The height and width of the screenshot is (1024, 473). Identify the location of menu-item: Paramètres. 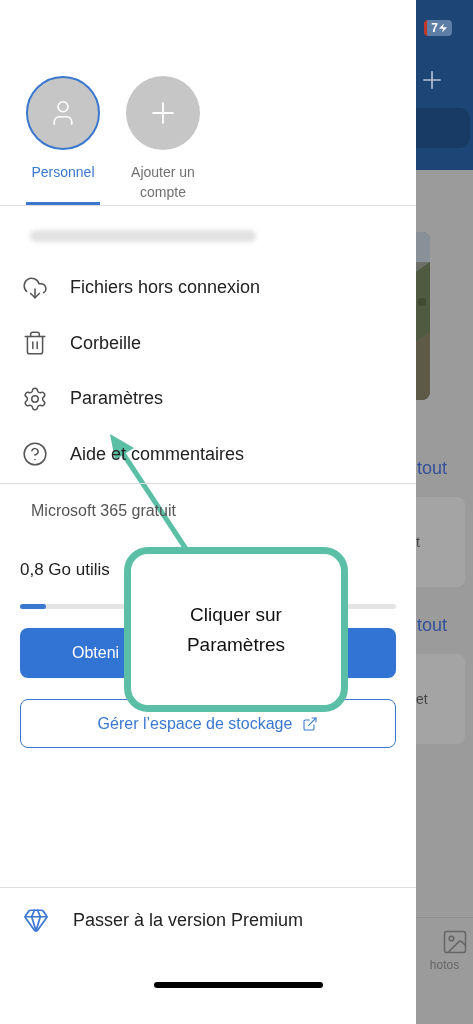
(208, 399).